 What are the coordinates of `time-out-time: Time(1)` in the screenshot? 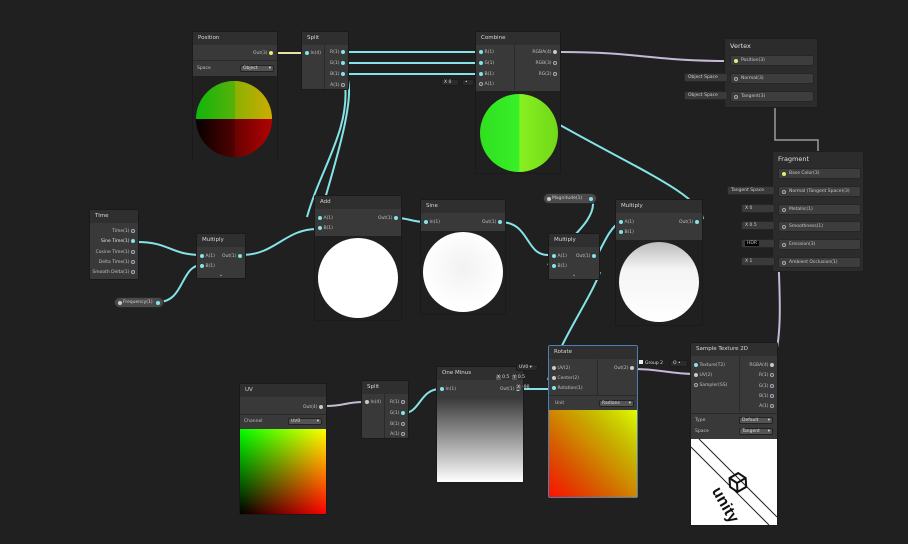 It's located at (123, 231).